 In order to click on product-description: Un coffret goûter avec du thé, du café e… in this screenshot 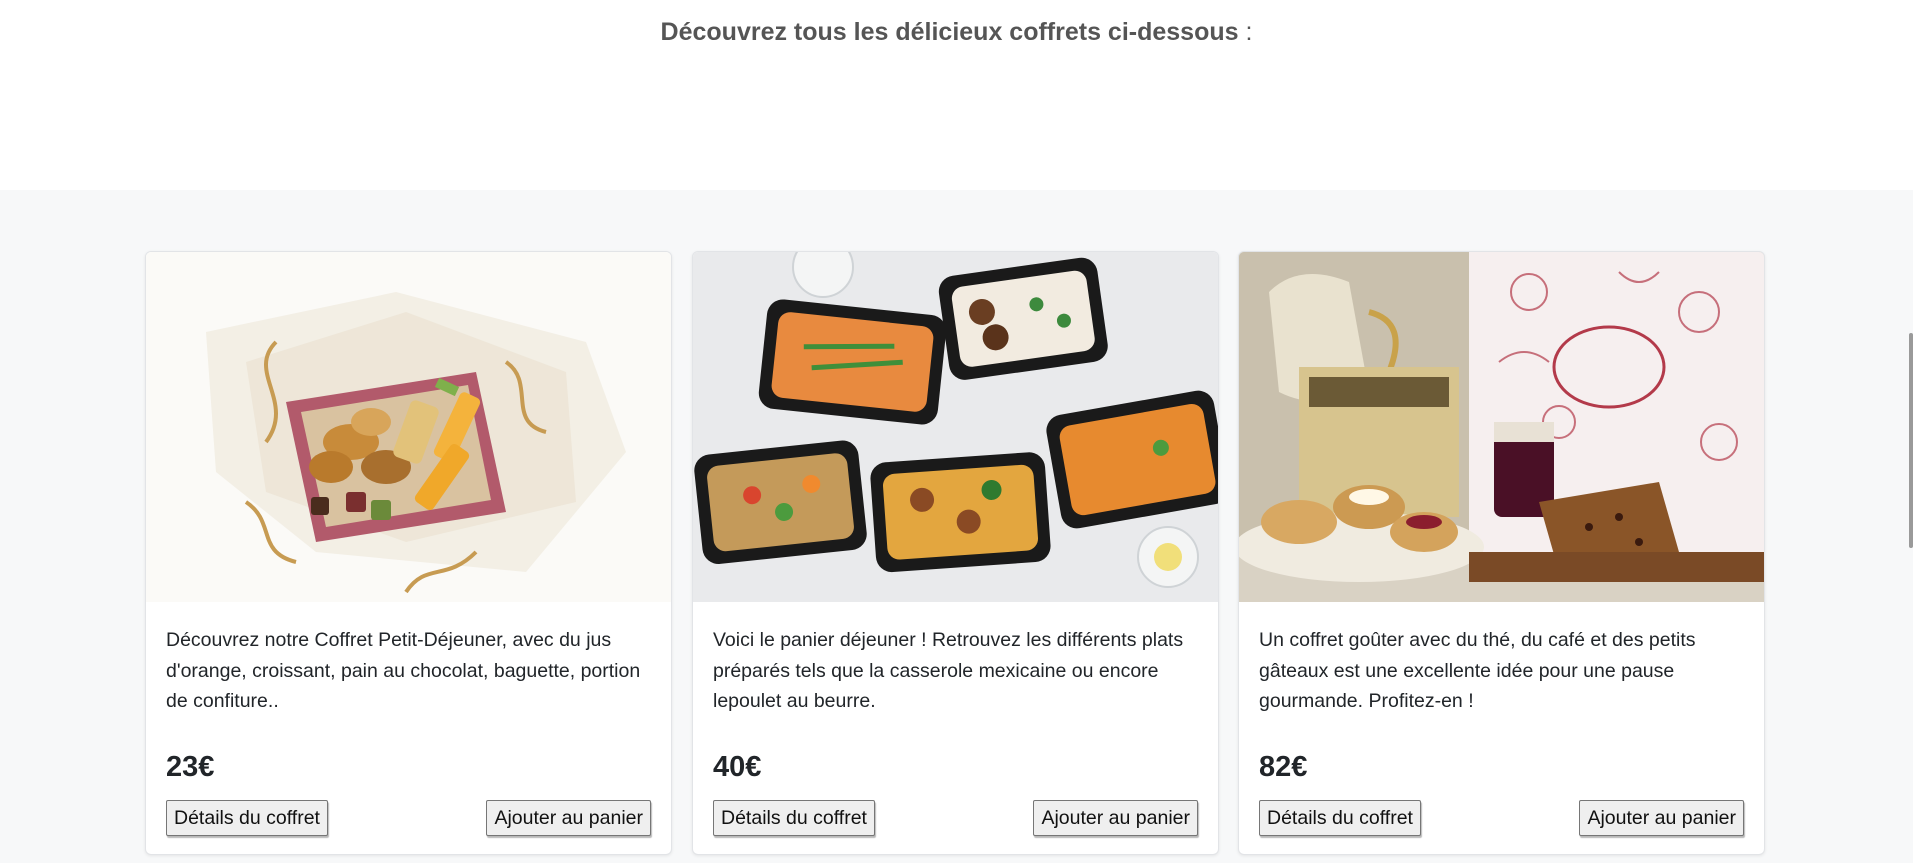, I will do `click(1477, 670)`.